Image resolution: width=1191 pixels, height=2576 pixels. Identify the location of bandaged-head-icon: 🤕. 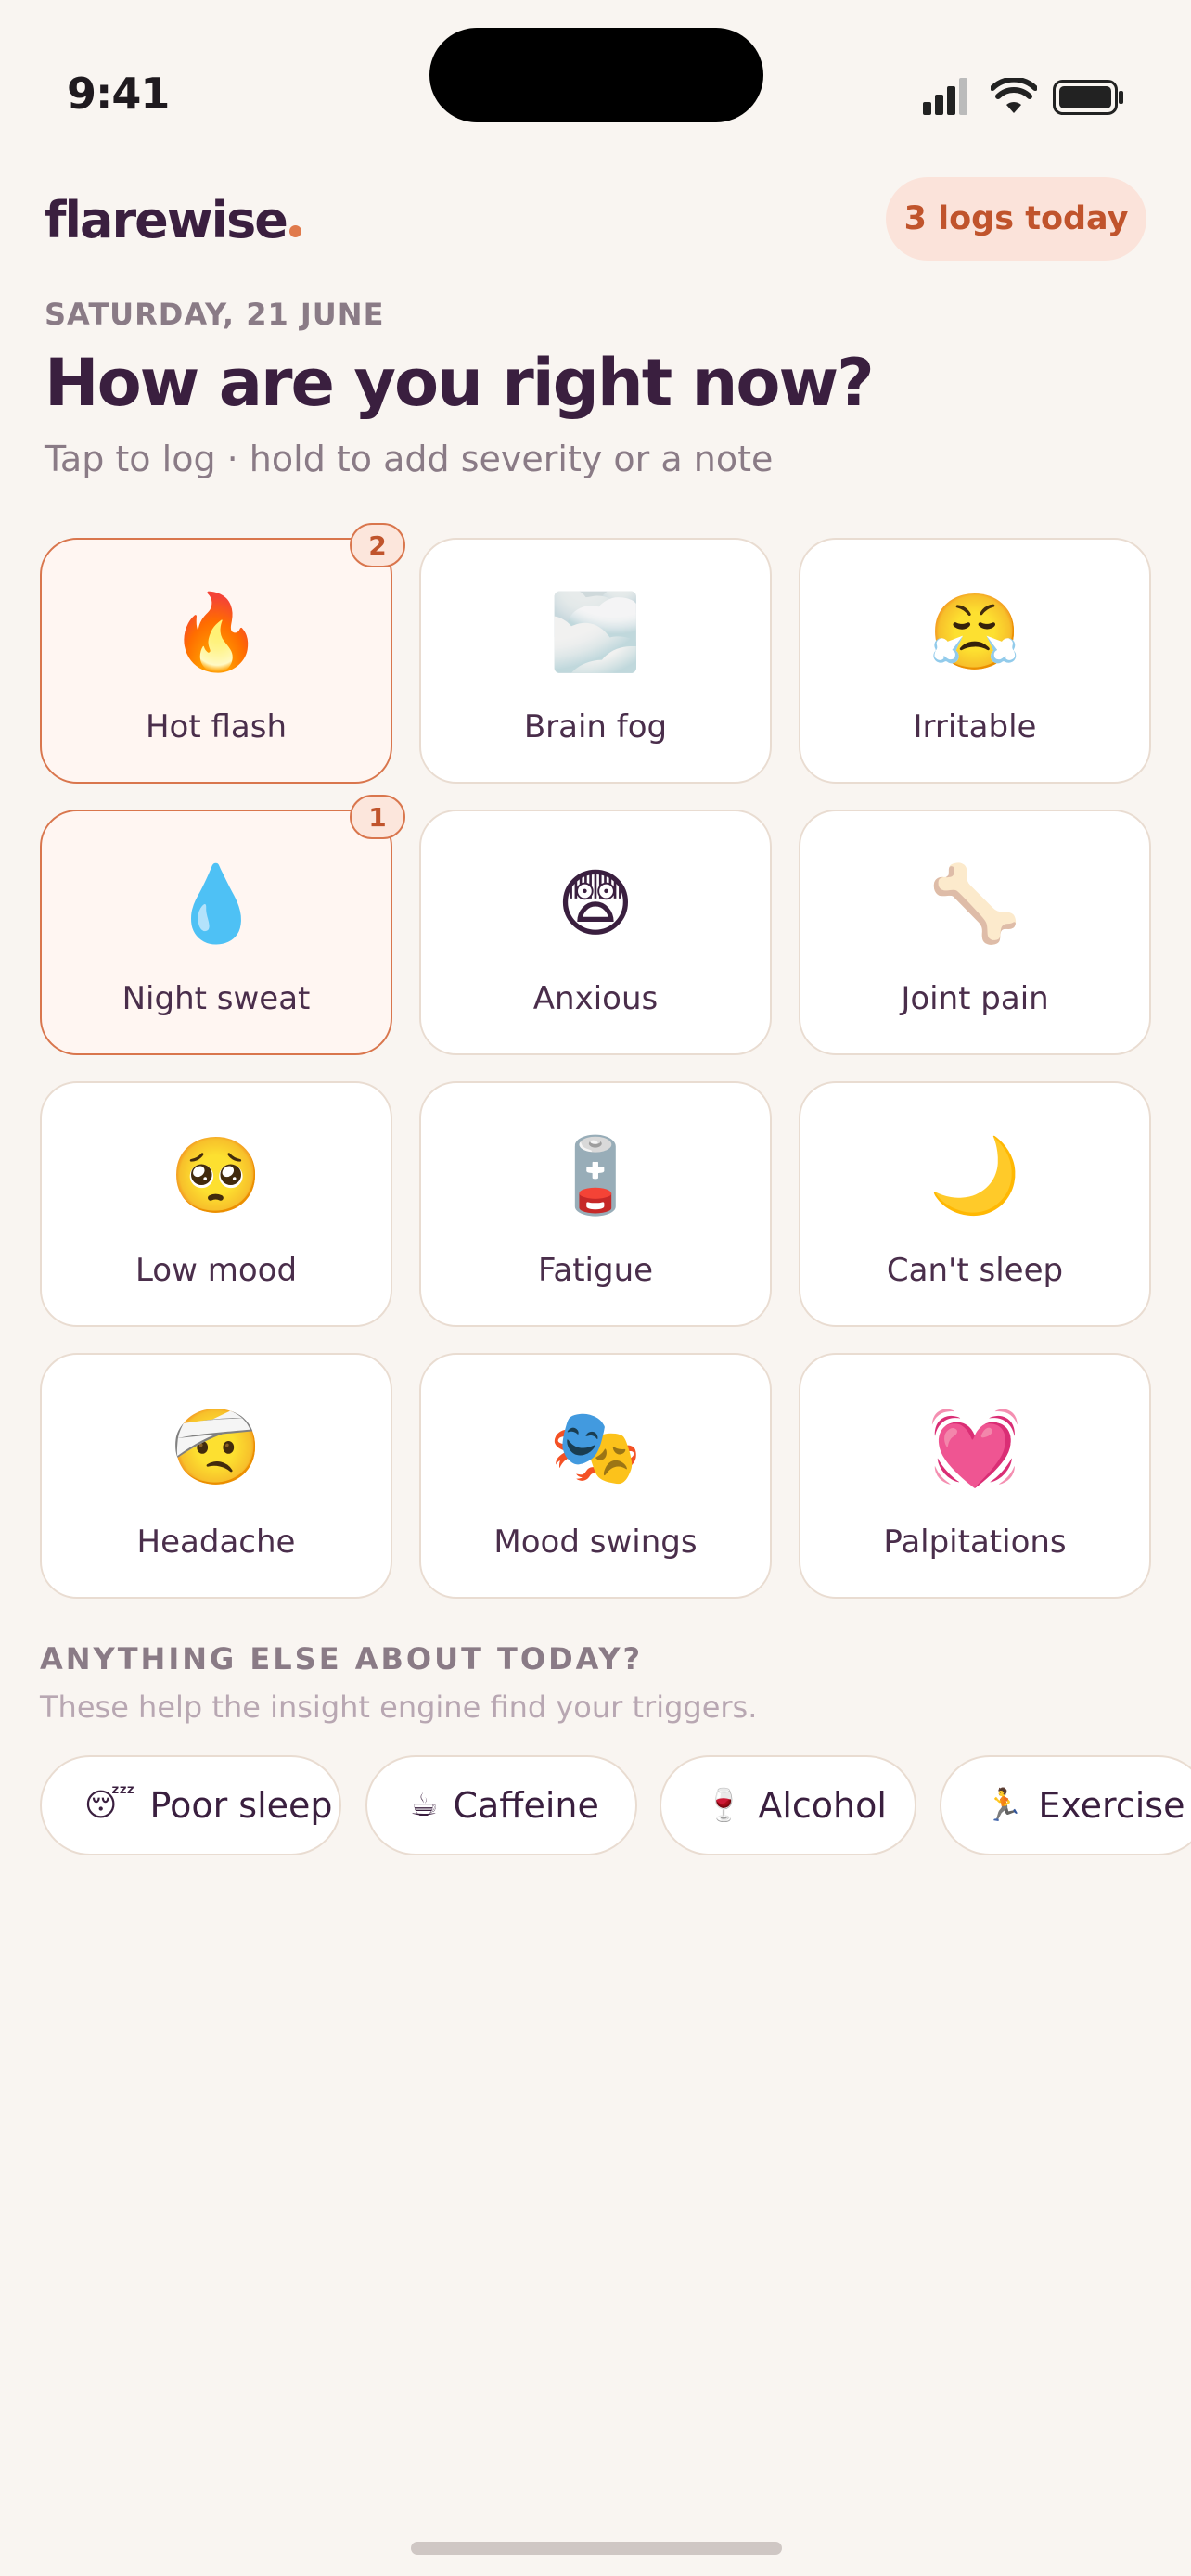
(216, 1447).